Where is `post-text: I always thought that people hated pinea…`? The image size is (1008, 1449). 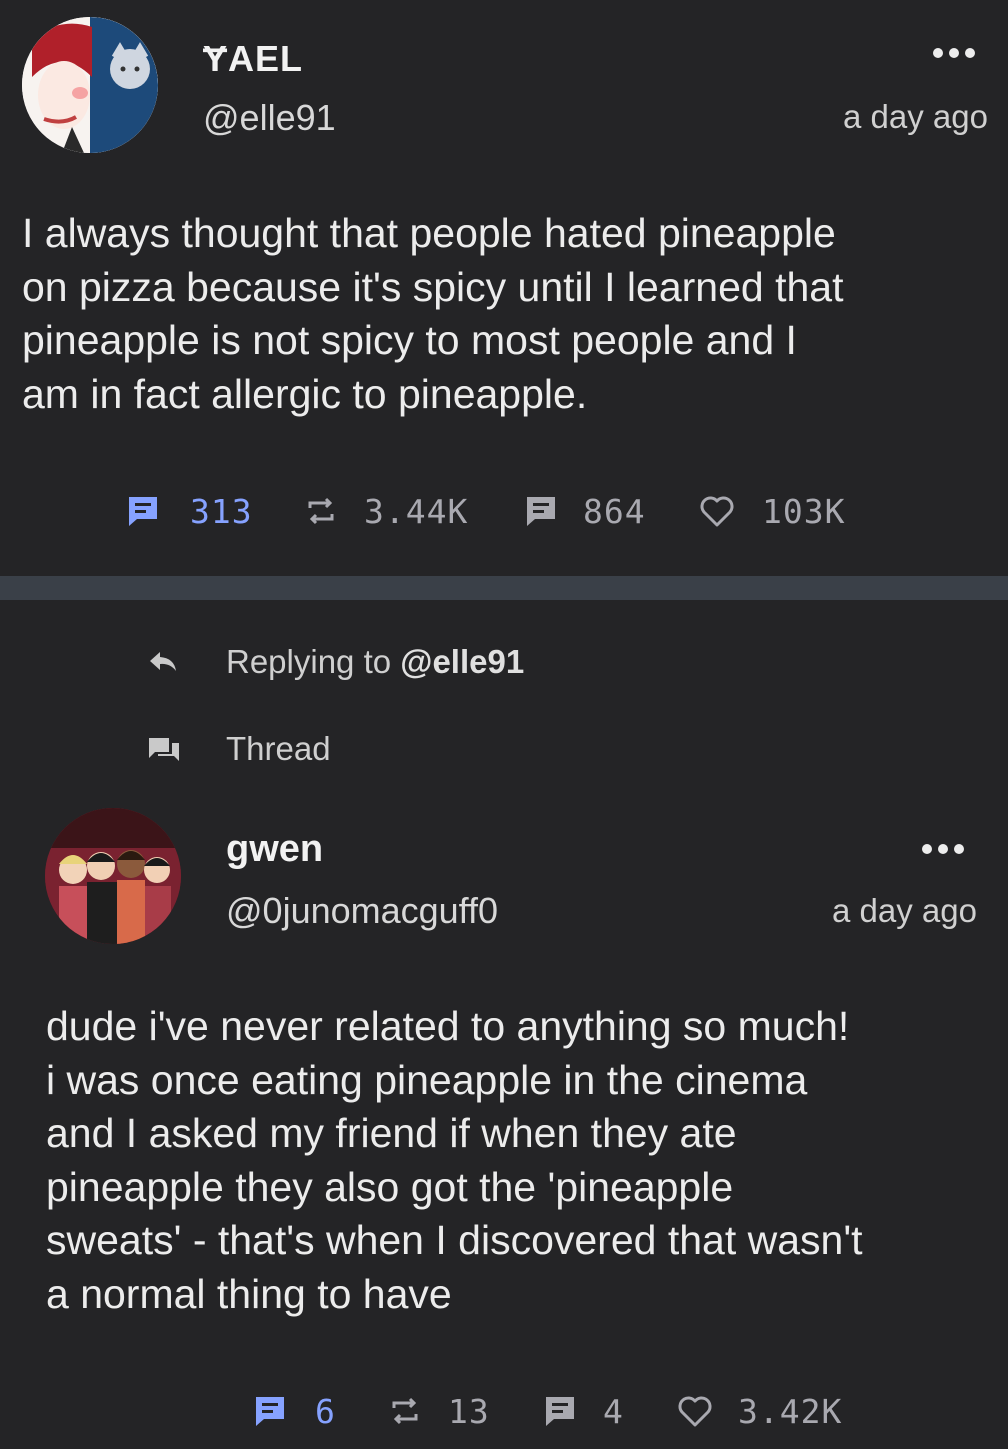
post-text: I always thought that people hated pinea… is located at coordinates (433, 313).